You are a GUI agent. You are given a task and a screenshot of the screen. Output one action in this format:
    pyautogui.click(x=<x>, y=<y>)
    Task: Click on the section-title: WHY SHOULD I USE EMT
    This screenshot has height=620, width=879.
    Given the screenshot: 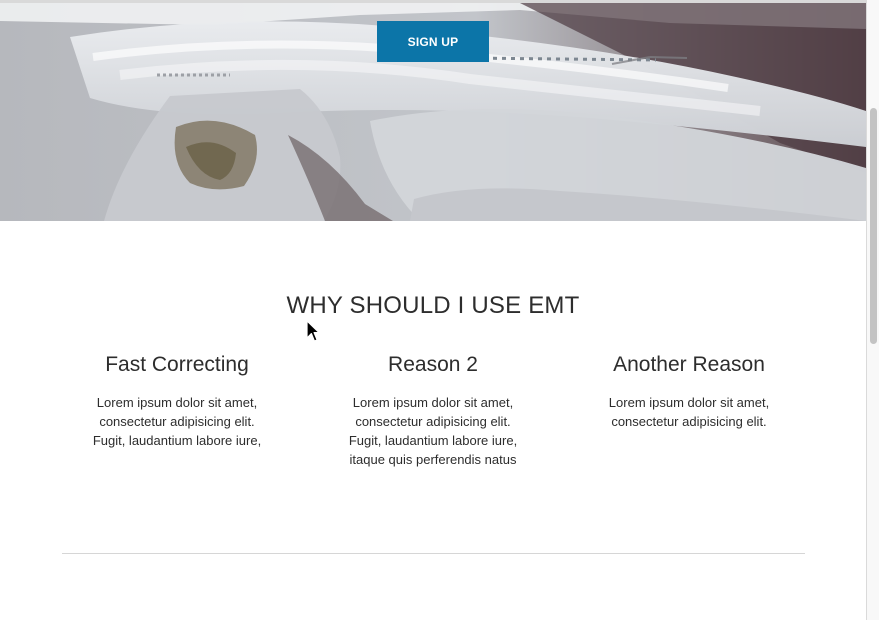 What is the action you would take?
    pyautogui.click(x=433, y=305)
    